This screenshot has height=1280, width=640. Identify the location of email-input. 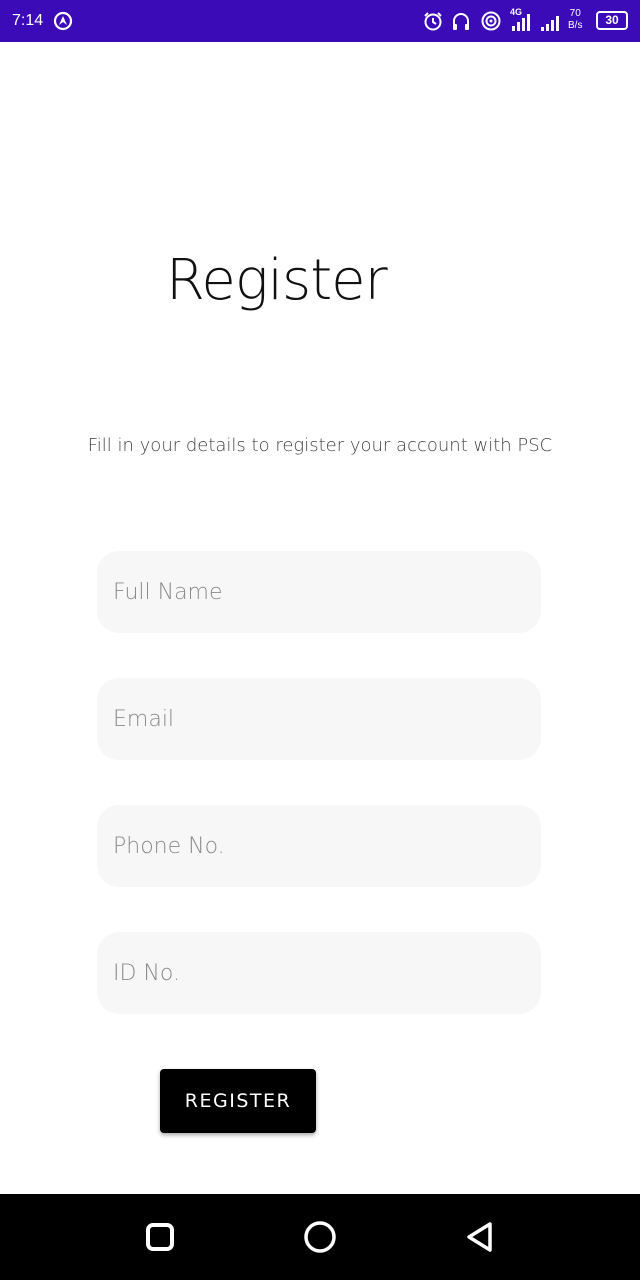
(319, 719).